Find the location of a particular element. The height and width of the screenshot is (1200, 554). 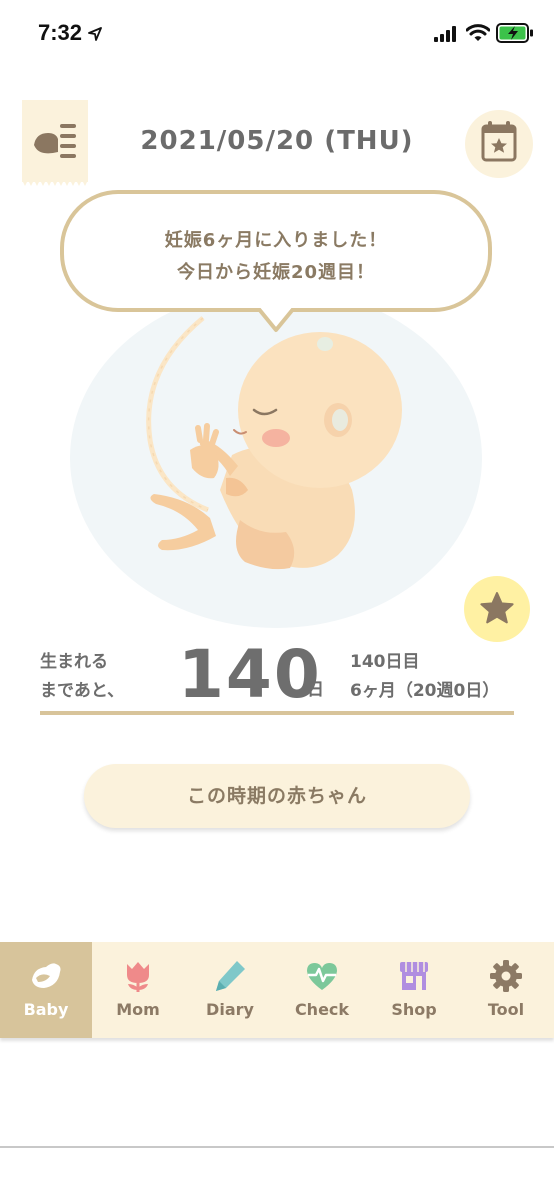

message-bubble: 妊娠6ヶ月に入りました！ 今日から妊娠20週目！ is located at coordinates (276, 251).